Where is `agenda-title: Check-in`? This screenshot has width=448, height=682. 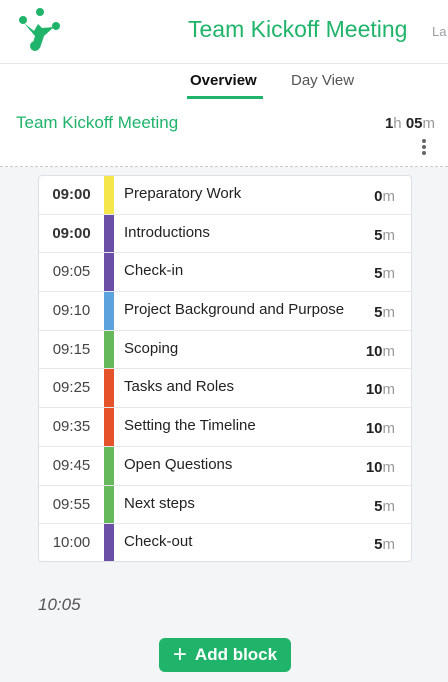
agenda-title: Check-in is located at coordinates (154, 271).